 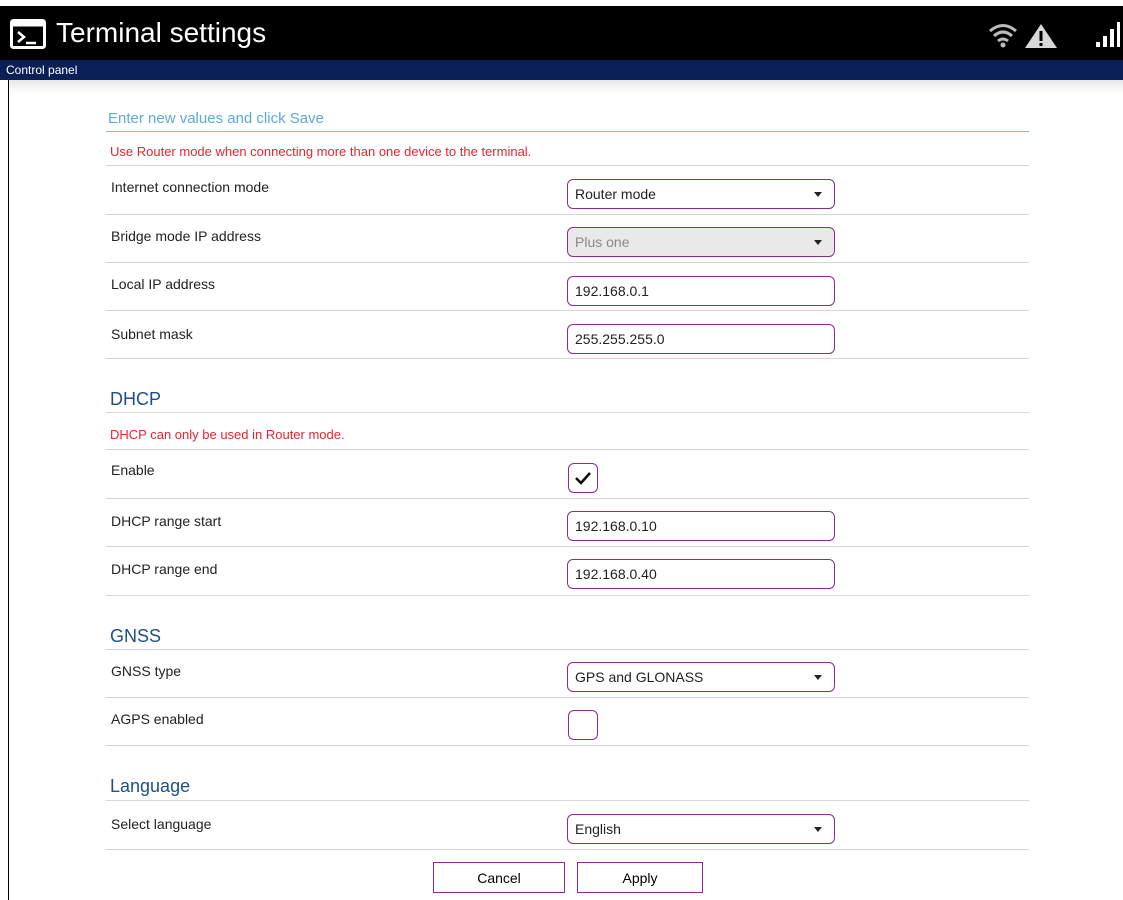 What do you see at coordinates (28, 34) in the screenshot?
I see `terminal-icon` at bounding box center [28, 34].